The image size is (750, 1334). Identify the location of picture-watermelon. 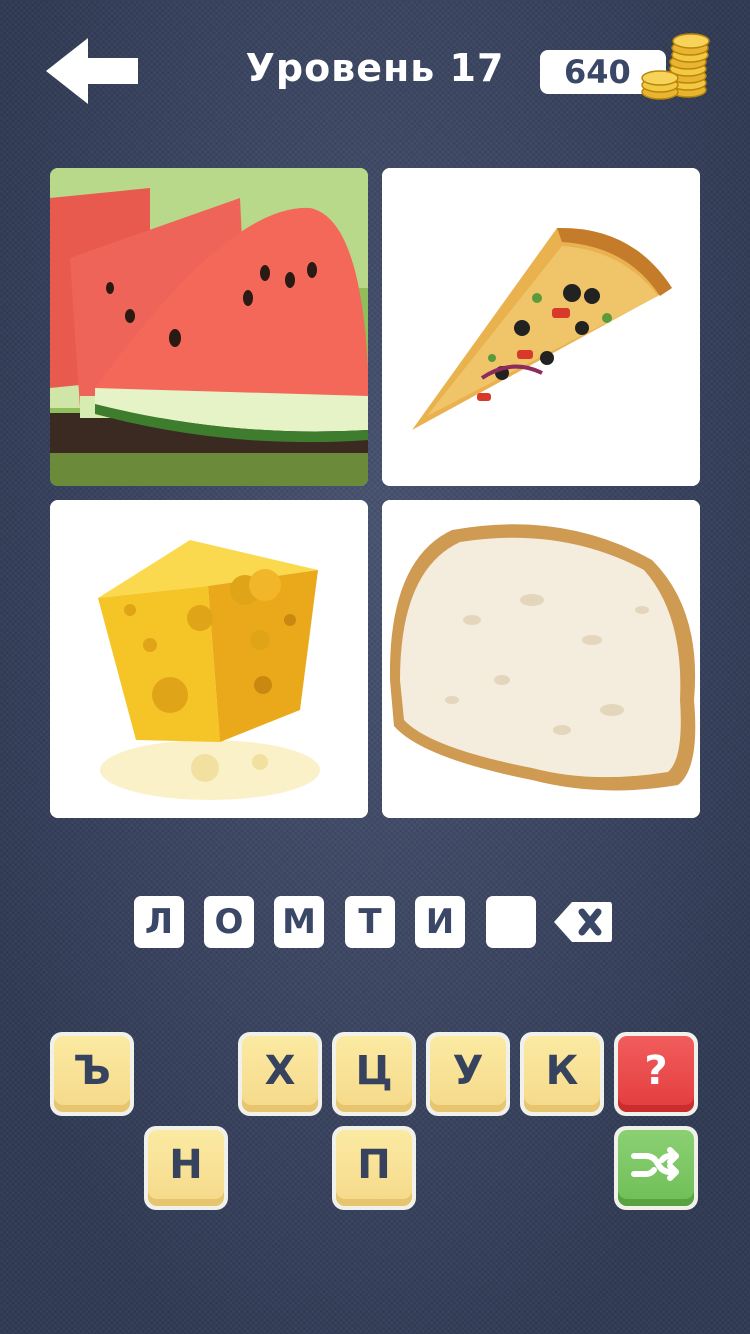
(209, 327).